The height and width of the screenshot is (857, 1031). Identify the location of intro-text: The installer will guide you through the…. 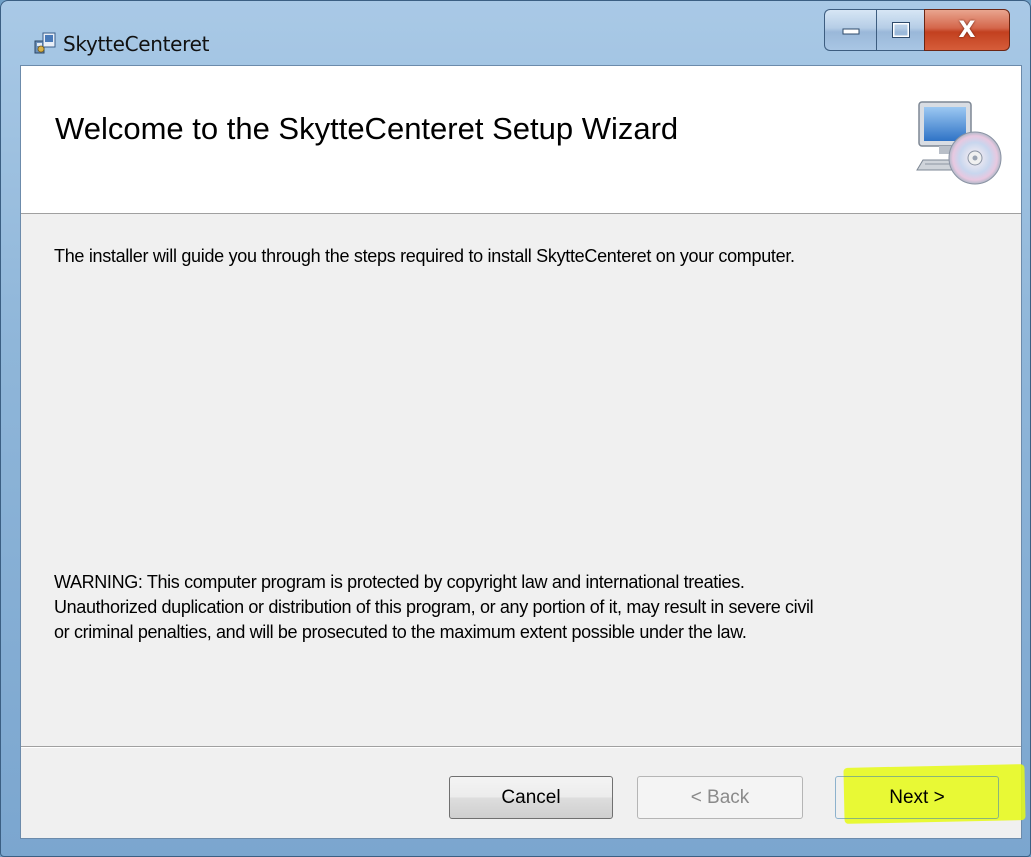
(424, 256).